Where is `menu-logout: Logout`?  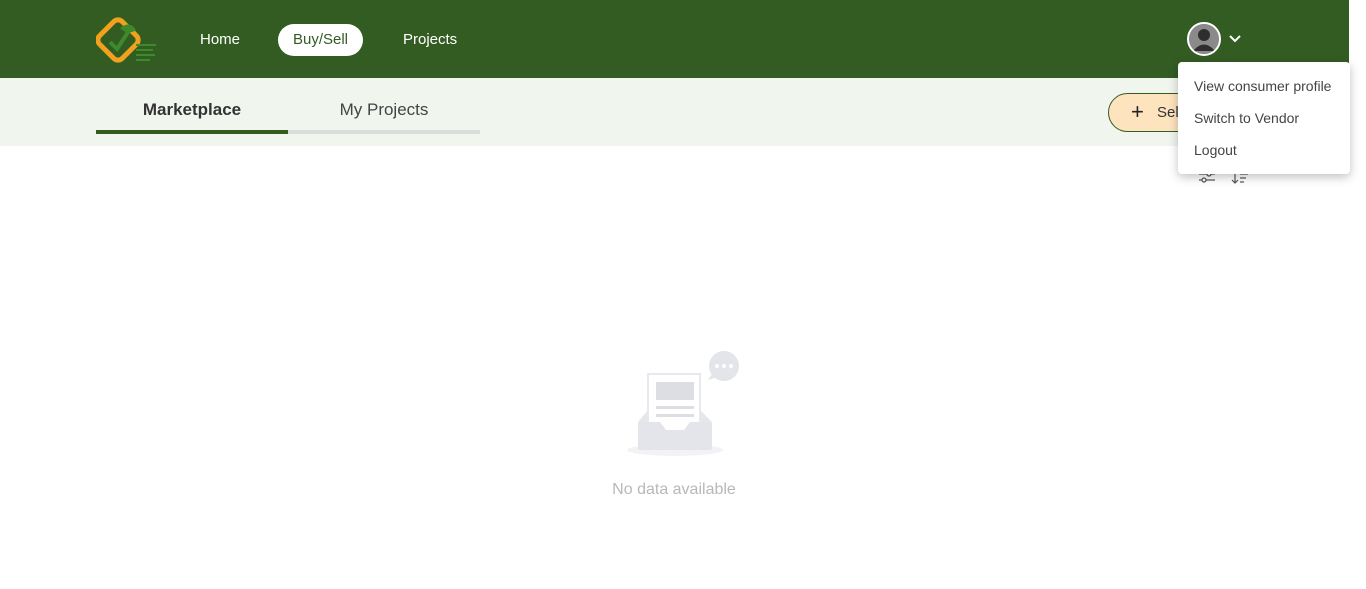
menu-logout: Logout is located at coordinates (1215, 150).